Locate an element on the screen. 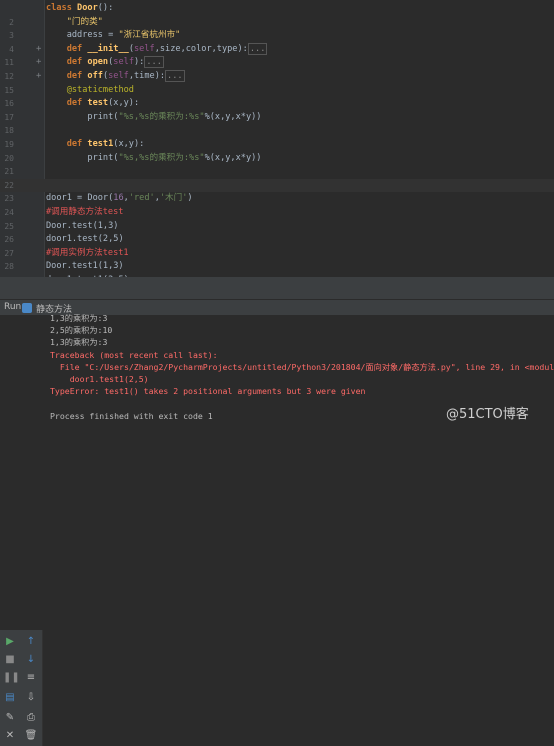  code-token: Door.test1(1,3) is located at coordinates (85, 266).